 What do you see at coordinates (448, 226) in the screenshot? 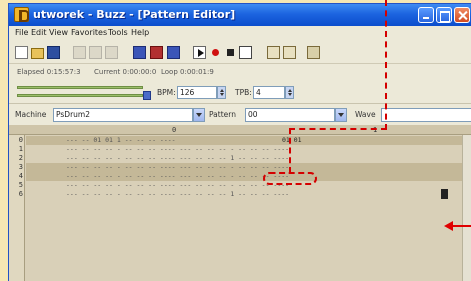
I see `annotation-arrow-icon` at bounding box center [448, 226].